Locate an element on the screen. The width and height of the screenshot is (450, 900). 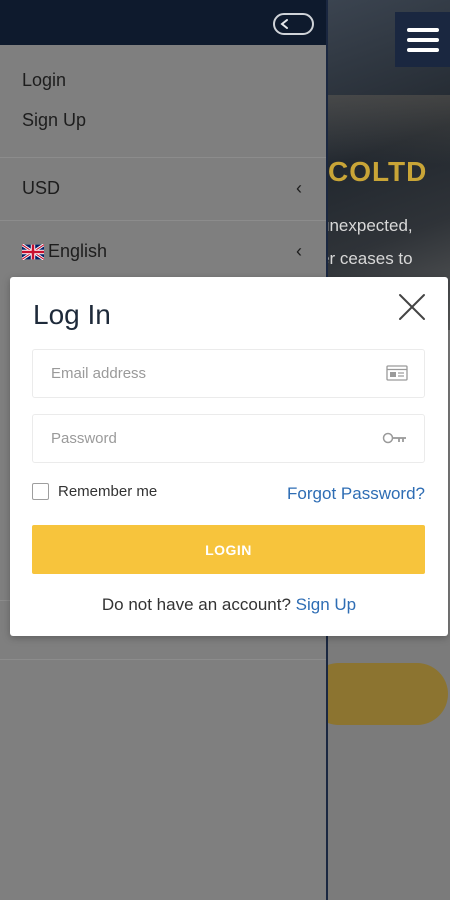
signup-link: Sign Up is located at coordinates (326, 604).